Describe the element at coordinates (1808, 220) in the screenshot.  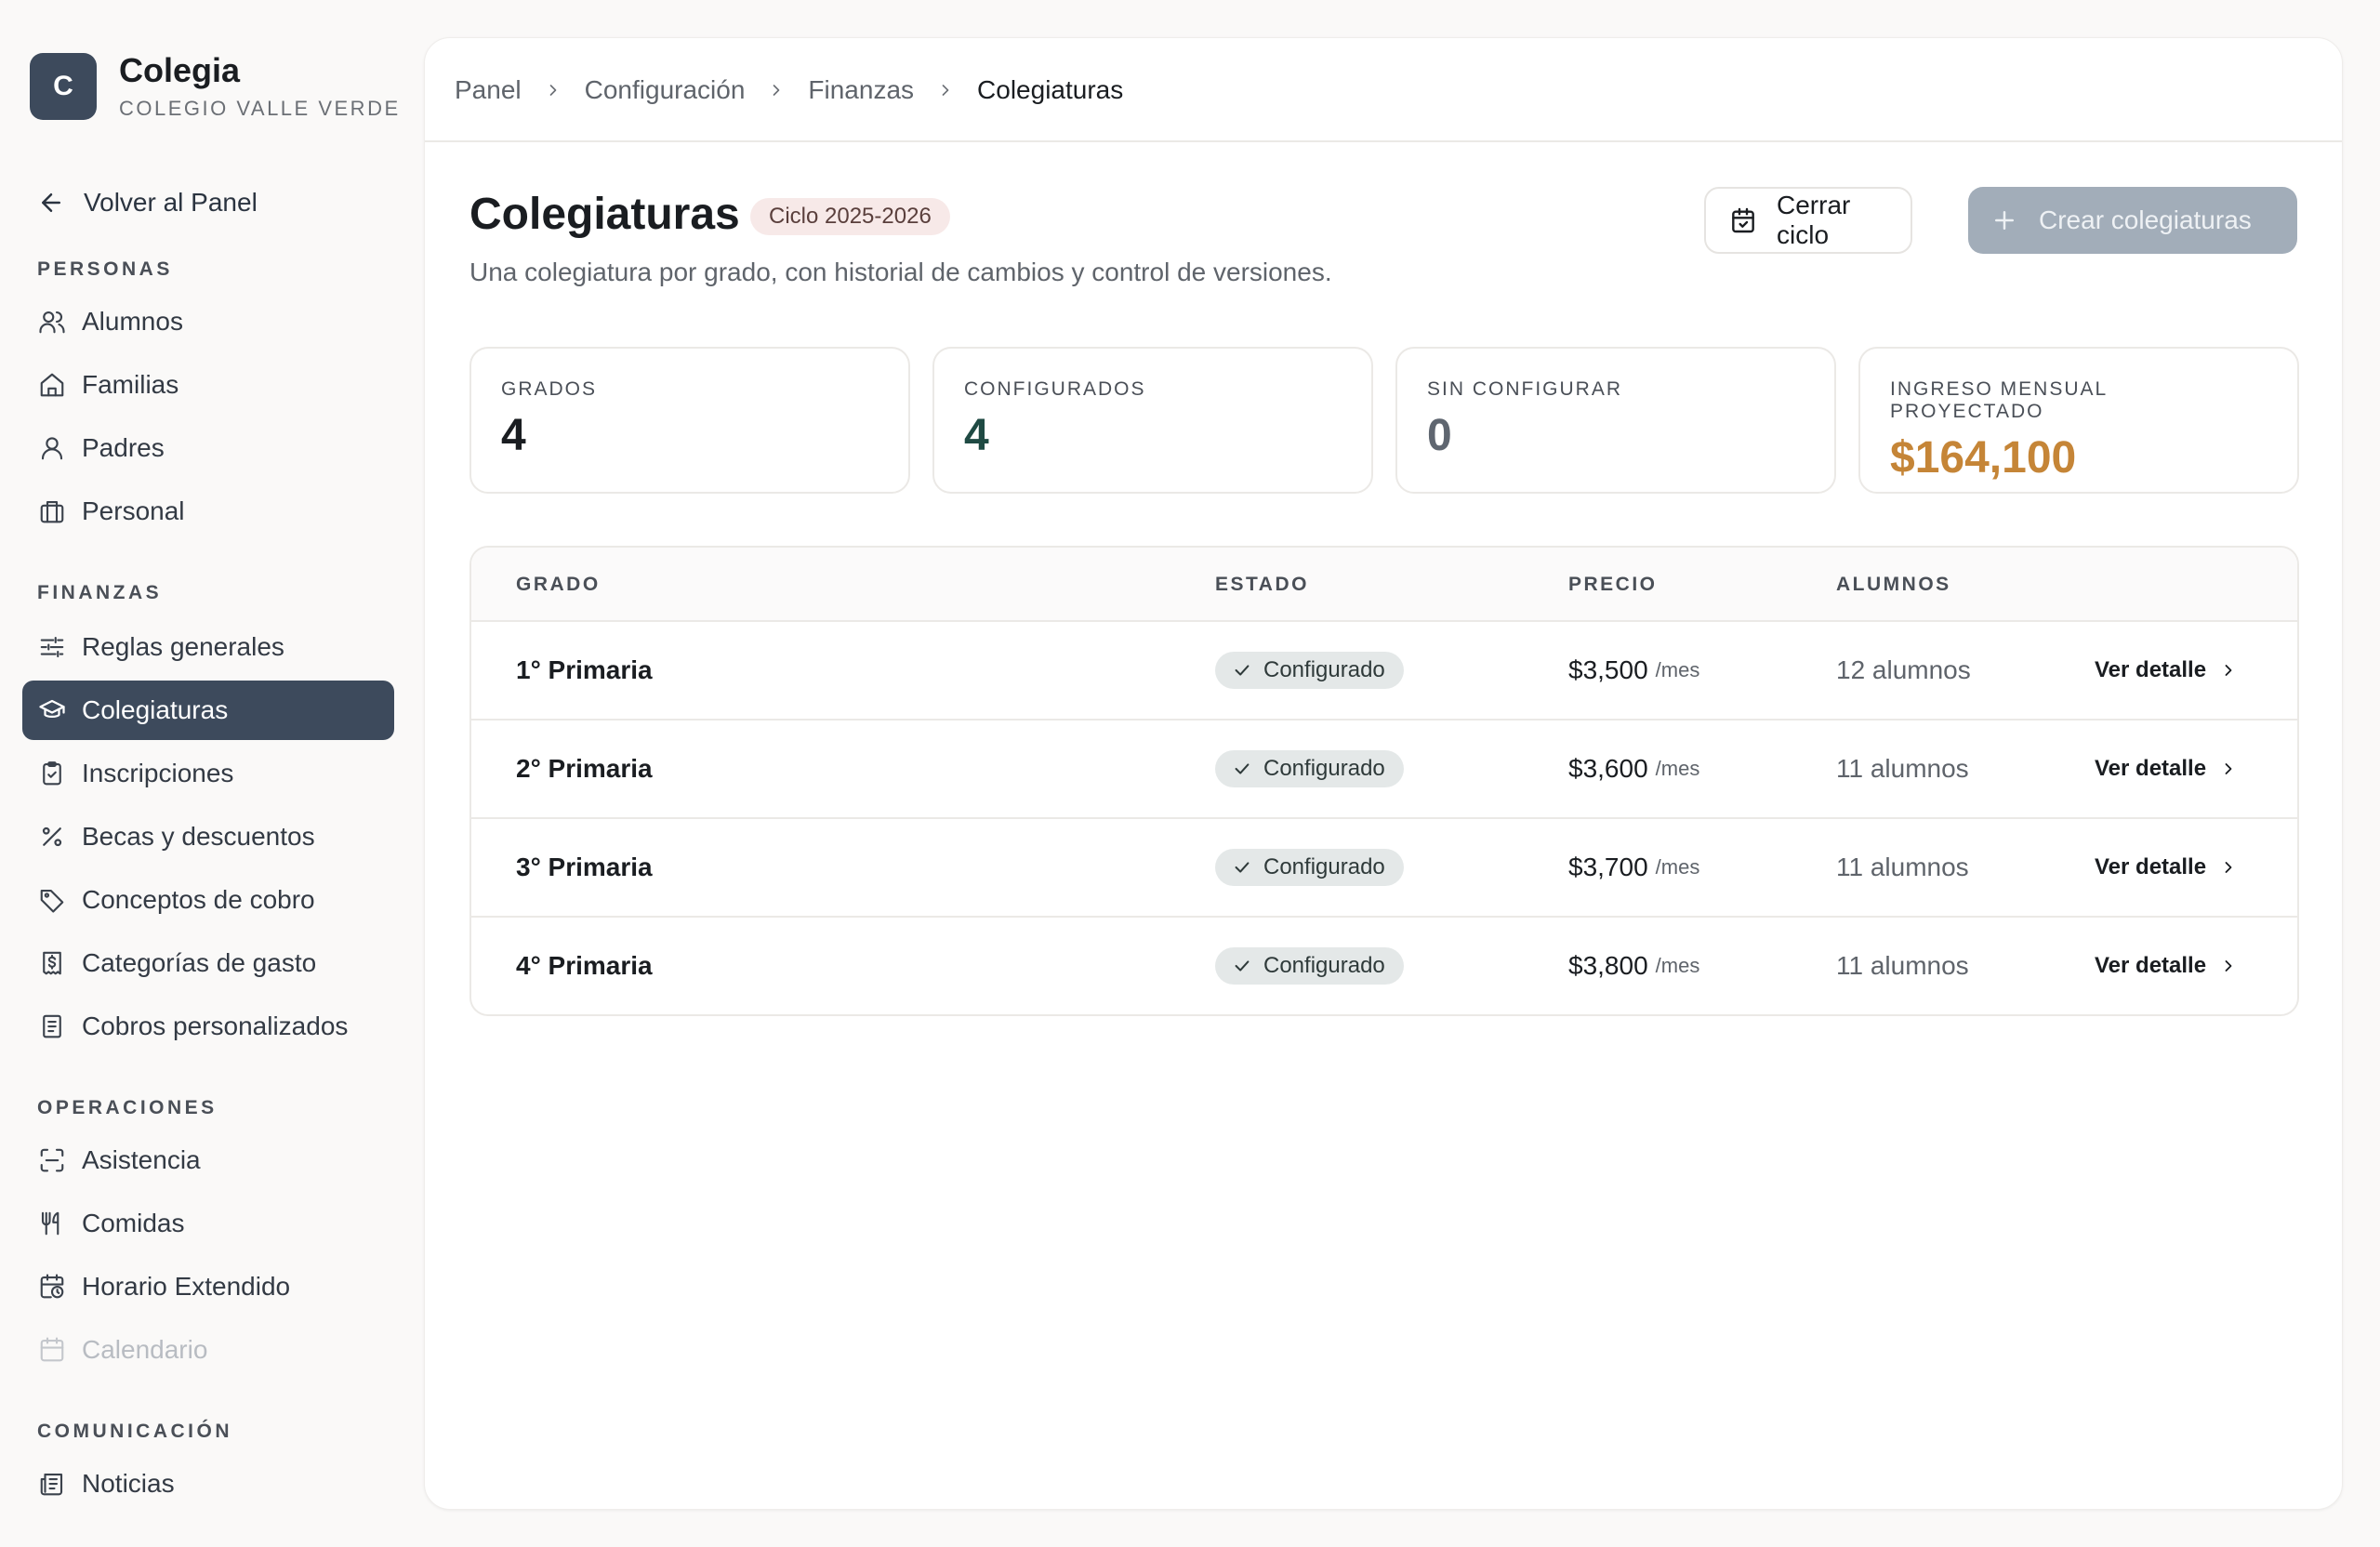
I see `close-cycle-button: Cerrar ciclo` at that location.